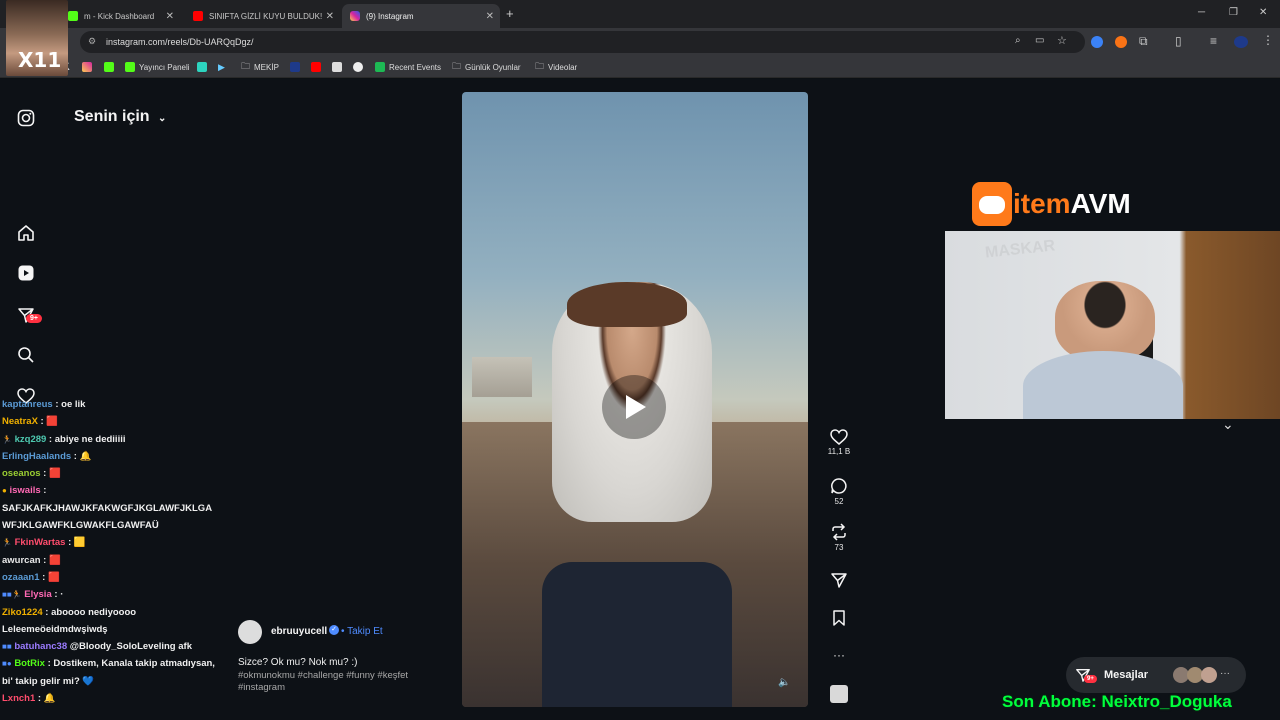 This screenshot has width=1280, height=720. What do you see at coordinates (164, 67) in the screenshot?
I see `bookmark-label: Yayıncı Paneli` at bounding box center [164, 67].